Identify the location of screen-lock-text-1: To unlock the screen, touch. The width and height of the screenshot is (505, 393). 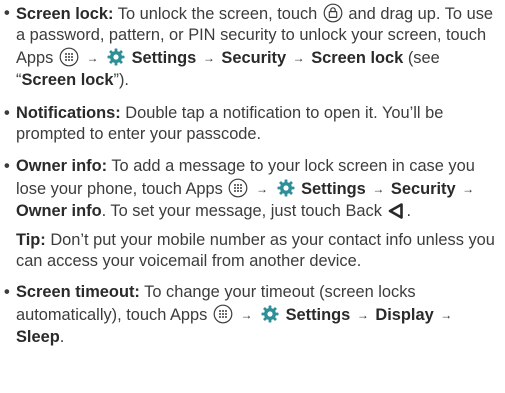
(217, 14).